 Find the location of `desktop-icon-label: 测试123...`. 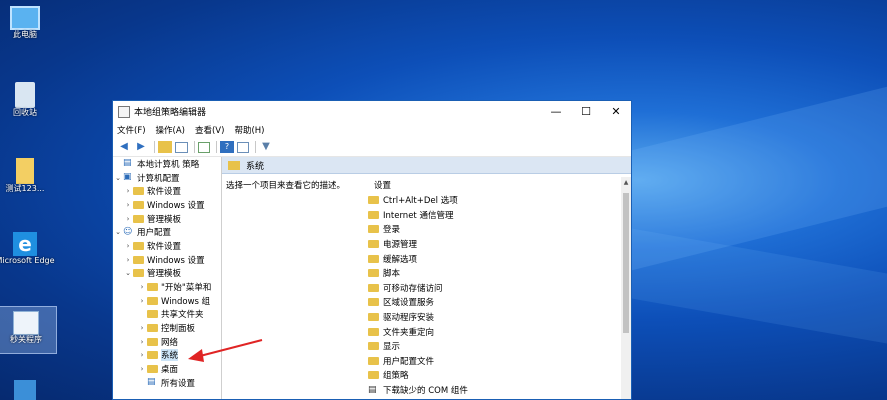

desktop-icon-label: 测试123... is located at coordinates (25, 188).